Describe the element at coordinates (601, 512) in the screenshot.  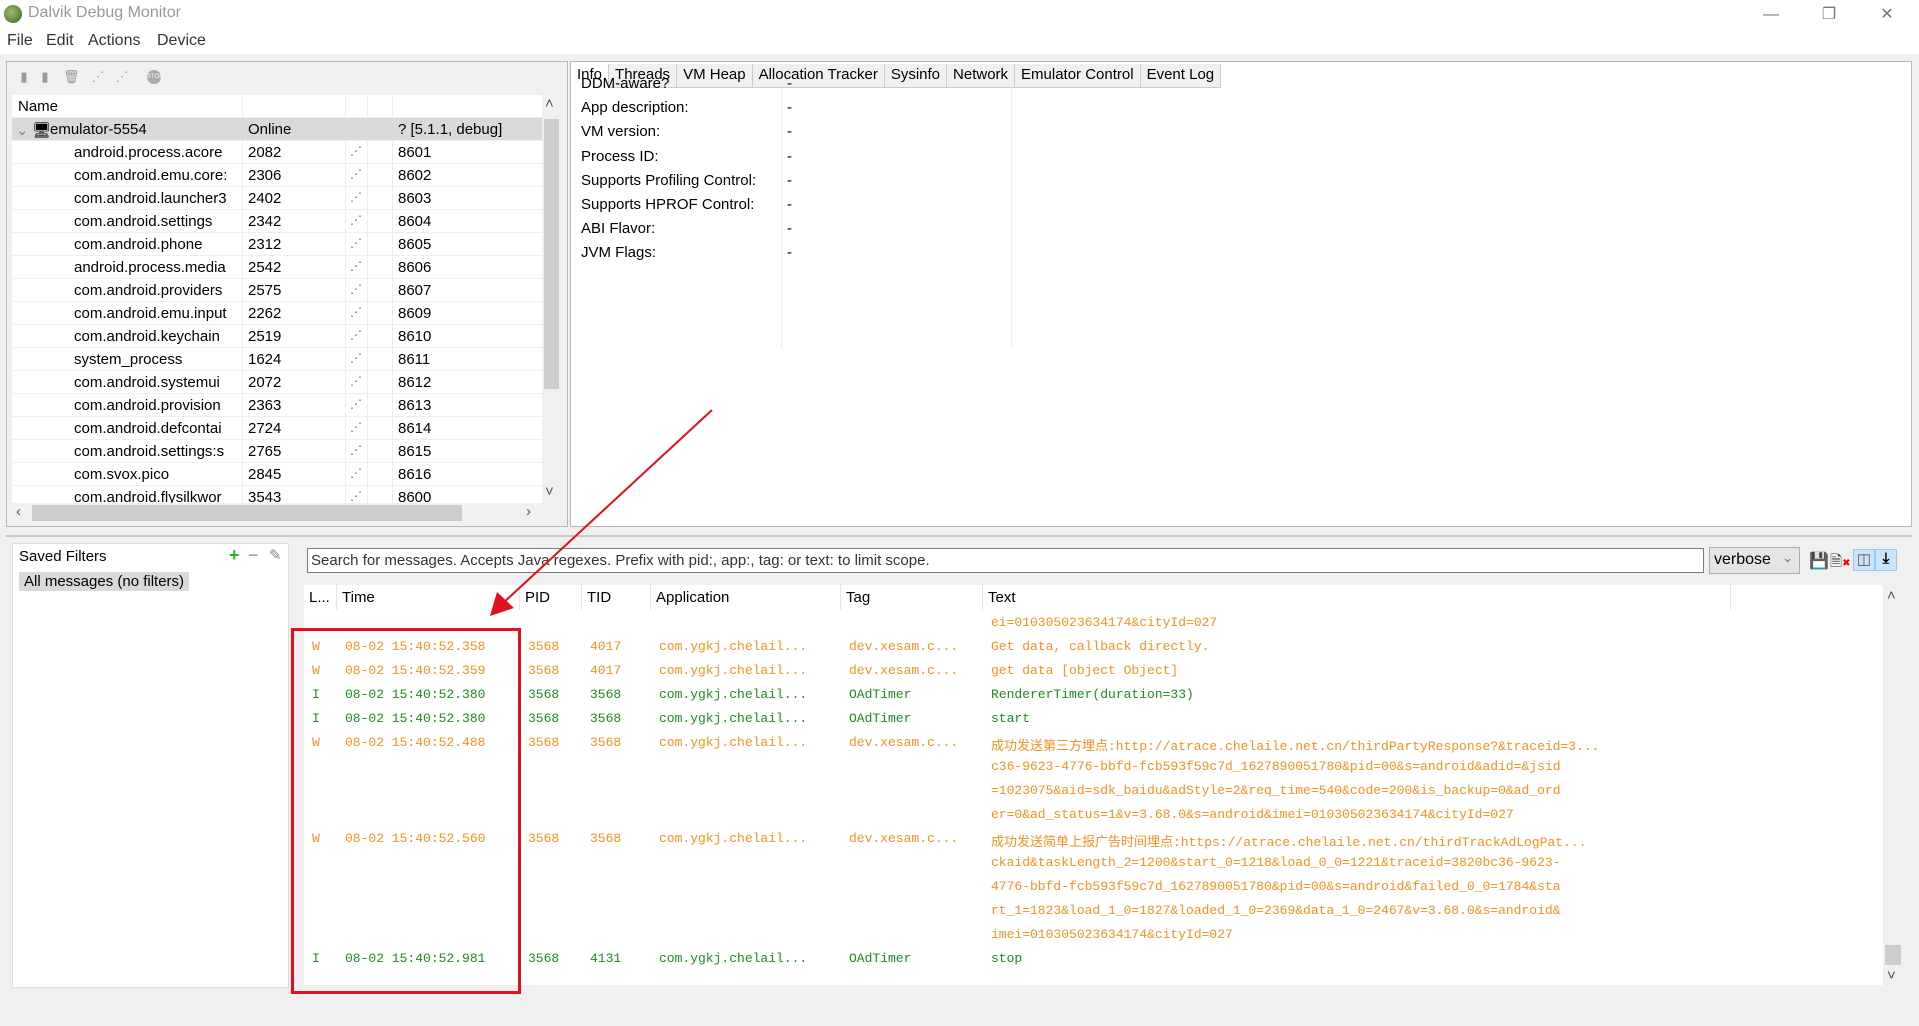
I see `annotation-arrow` at that location.